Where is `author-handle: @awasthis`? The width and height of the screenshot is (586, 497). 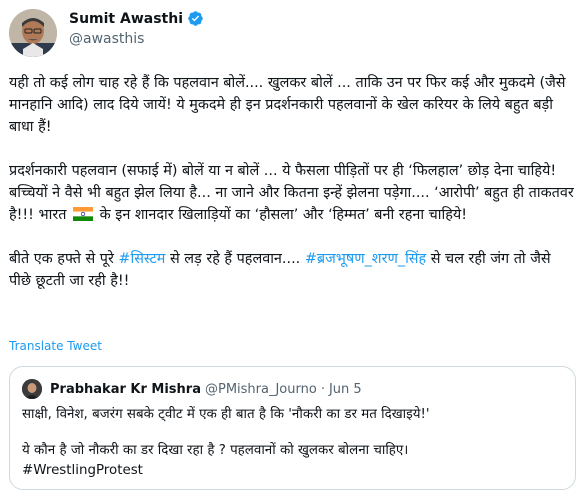
author-handle: @awasthis is located at coordinates (106, 39).